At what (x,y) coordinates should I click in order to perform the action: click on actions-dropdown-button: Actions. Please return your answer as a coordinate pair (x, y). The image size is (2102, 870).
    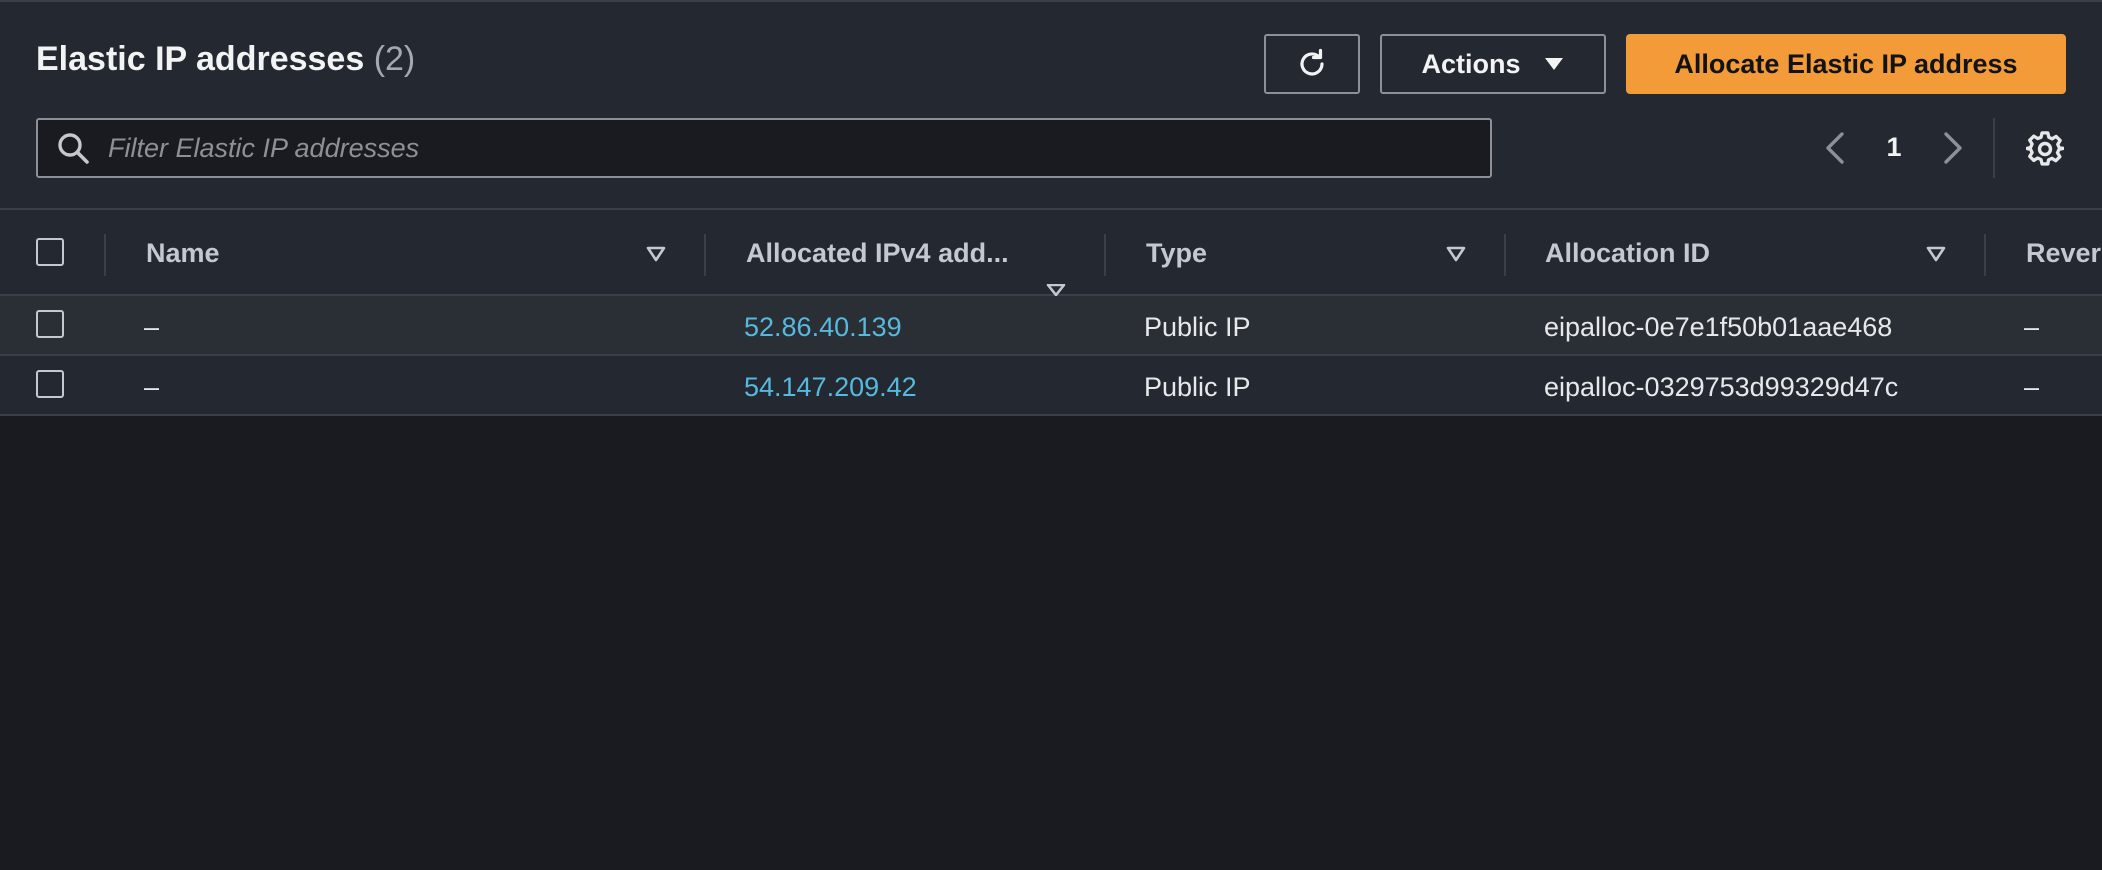
    Looking at the image, I should click on (1493, 64).